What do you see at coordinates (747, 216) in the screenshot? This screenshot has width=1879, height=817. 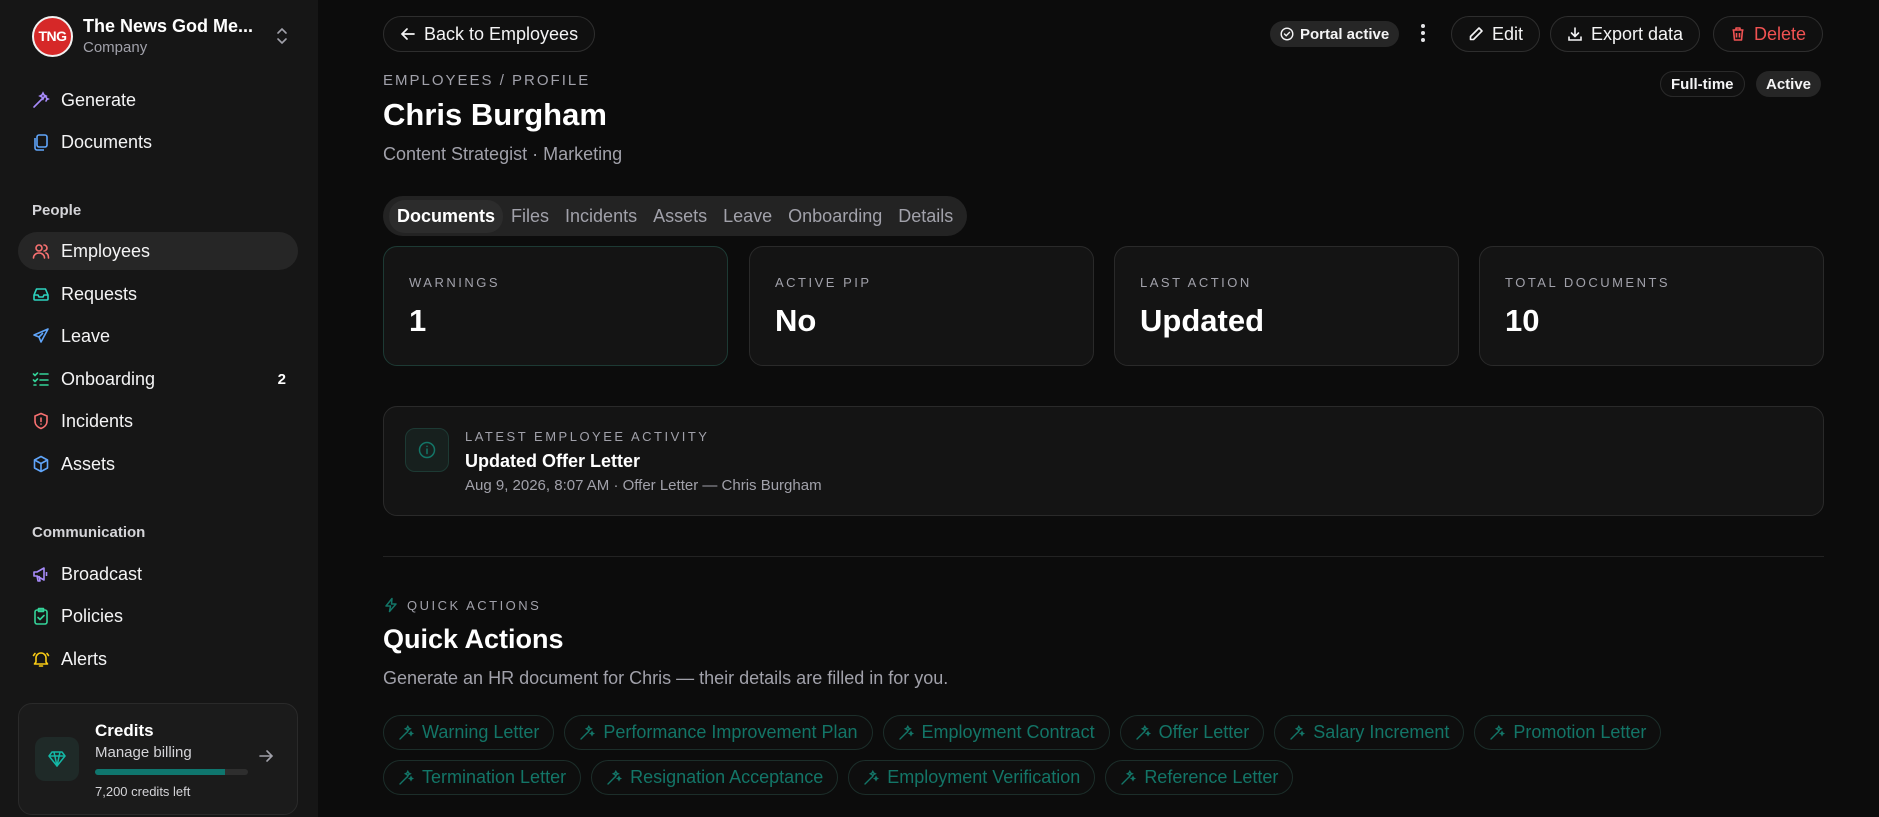 I see `tab-leave: Leave` at bounding box center [747, 216].